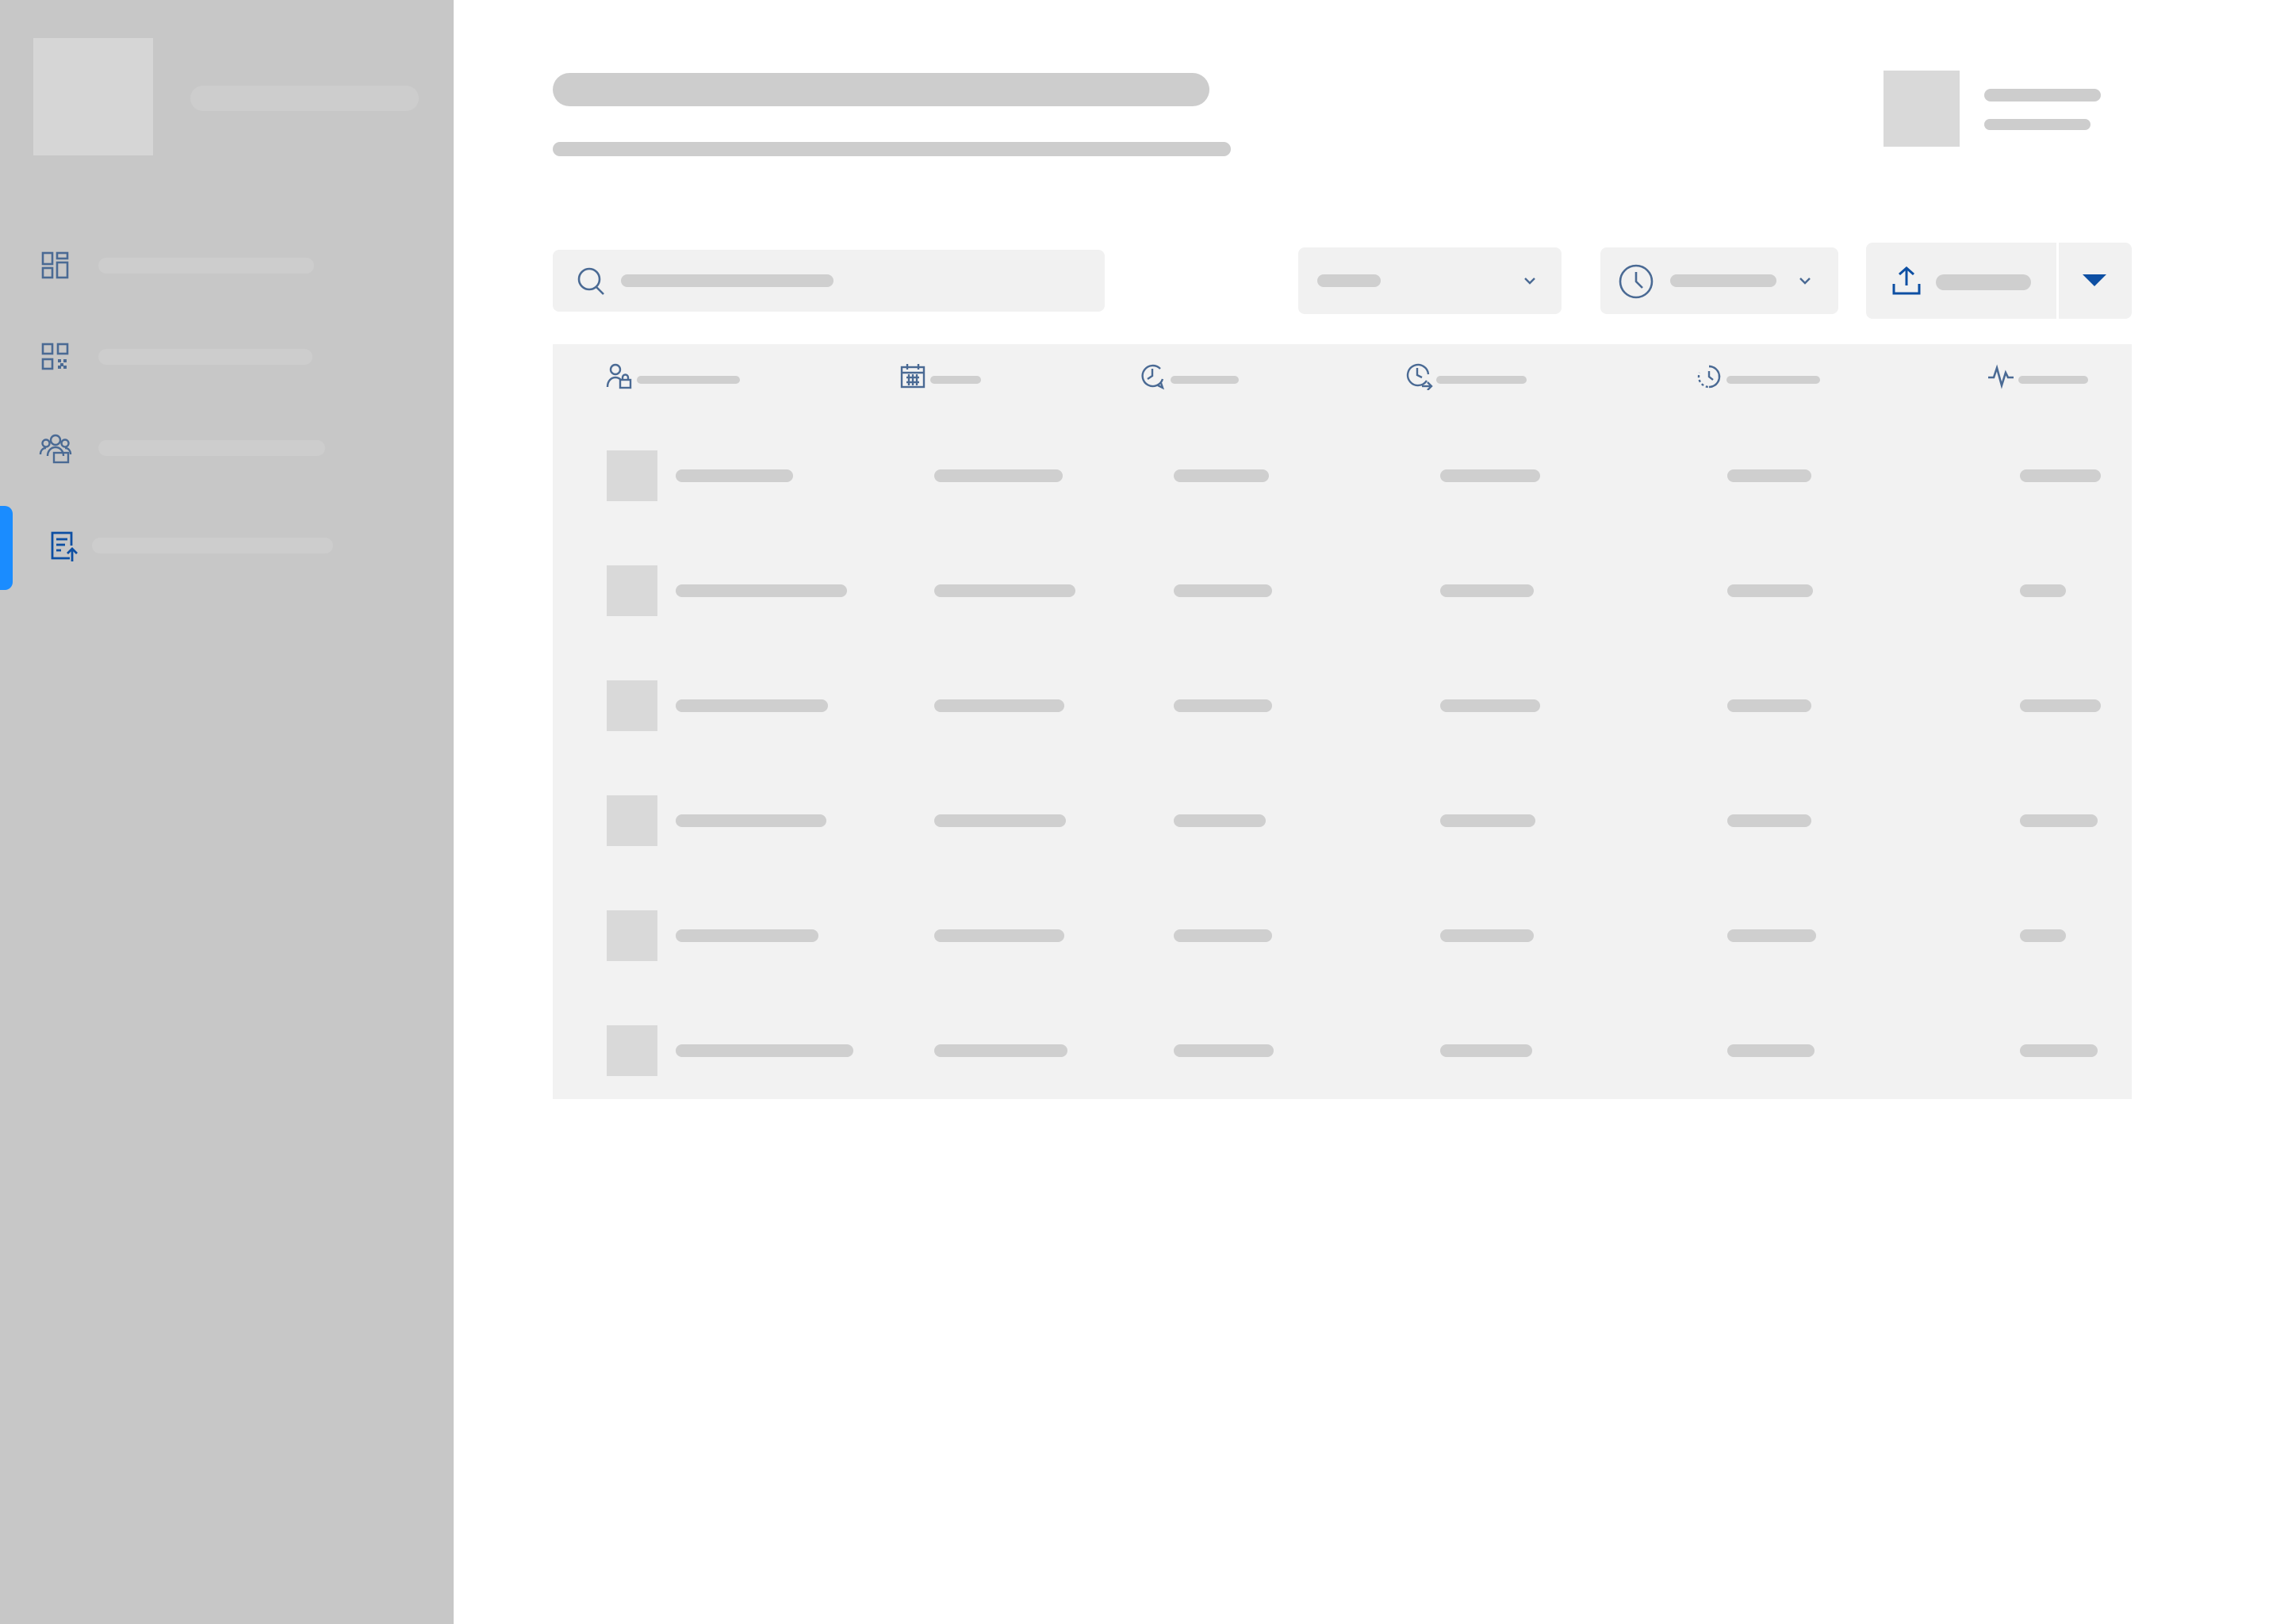  Describe the element at coordinates (1983, 282) in the screenshot. I see `export-label-placeholder` at that location.